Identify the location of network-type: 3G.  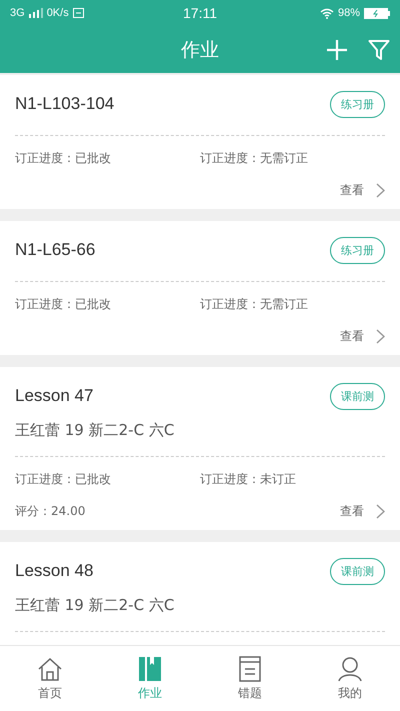
(17, 13).